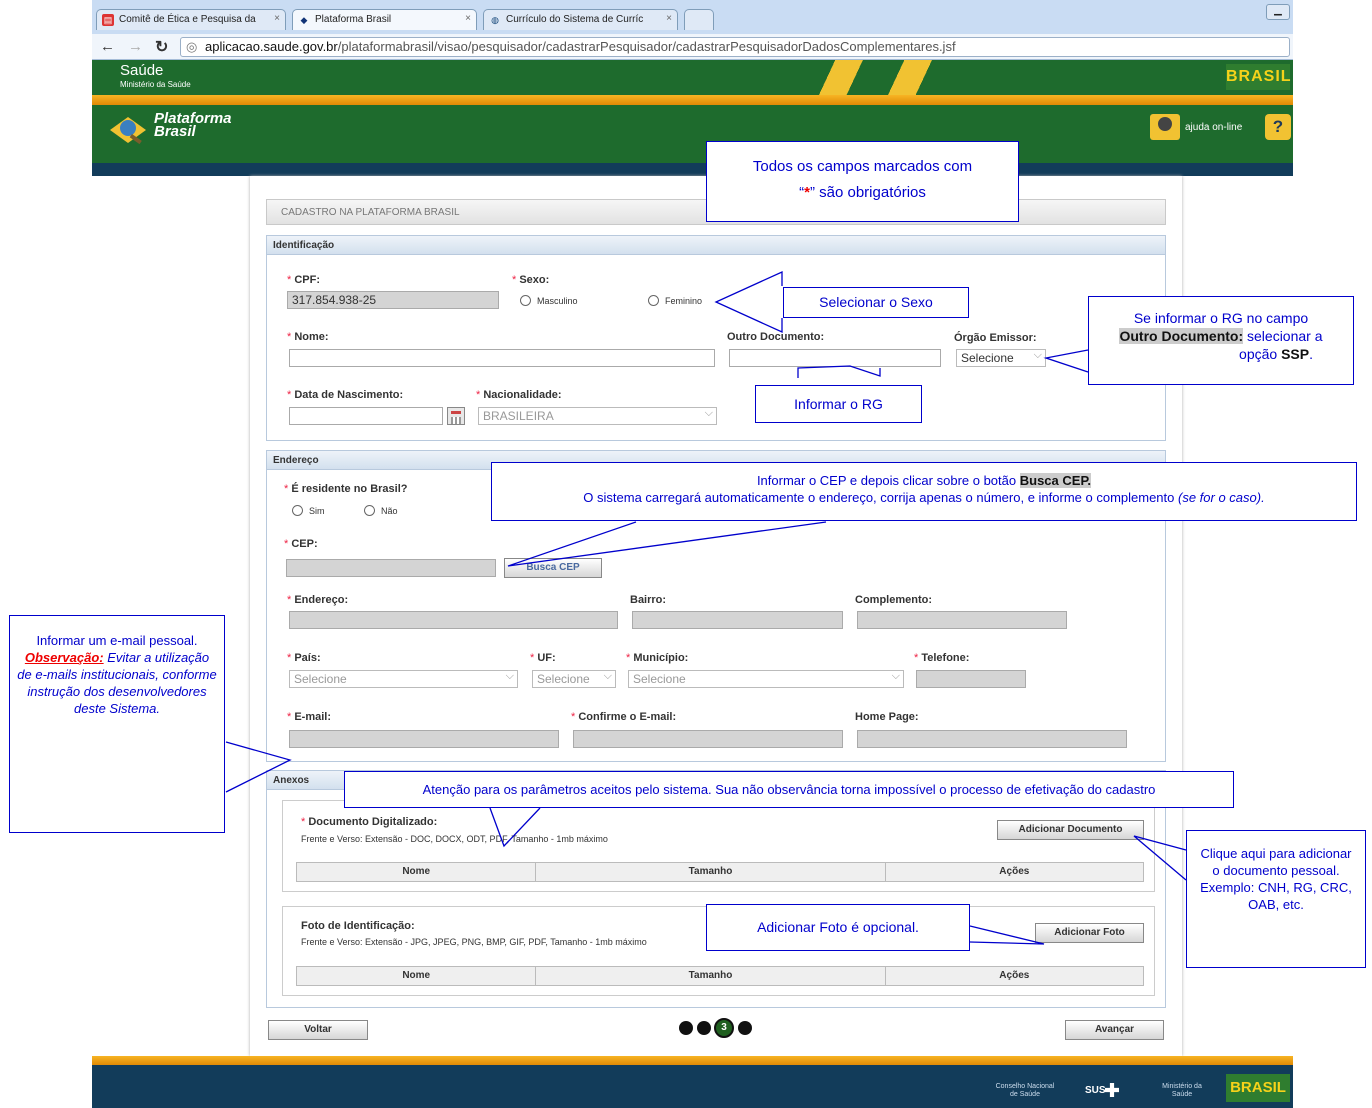  I want to click on callout-foto: Adicionar Foto é opcional., so click(838, 927).